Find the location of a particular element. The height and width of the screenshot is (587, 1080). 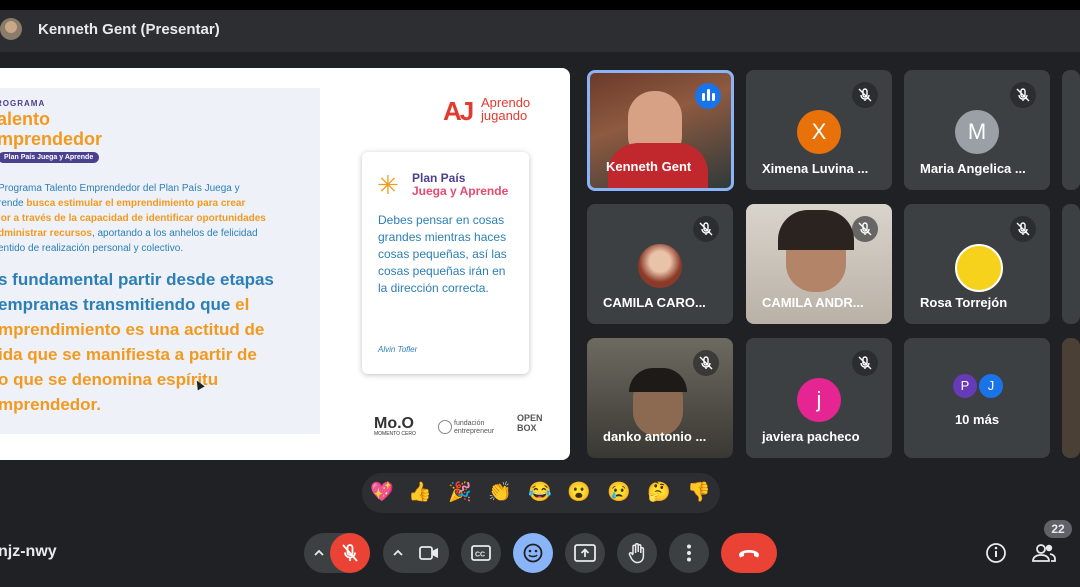

mic-control-group is located at coordinates (337, 553).